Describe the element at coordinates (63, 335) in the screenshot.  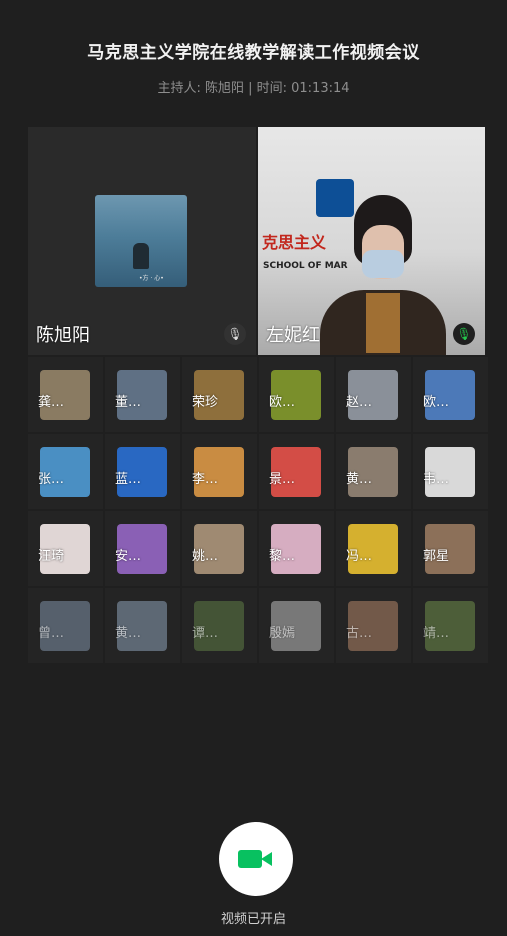
I see `featured-name: 陈旭阳` at that location.